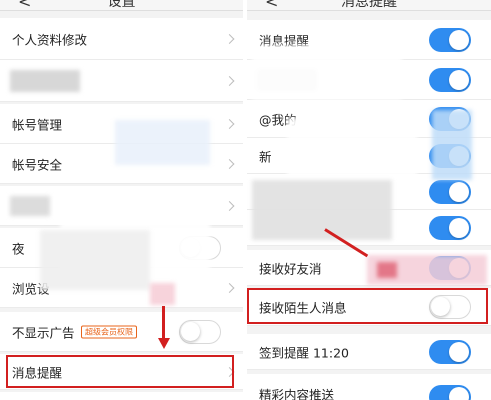 This screenshot has height=400, width=491. I want to click on featured-push-toggle, so click(450, 392).